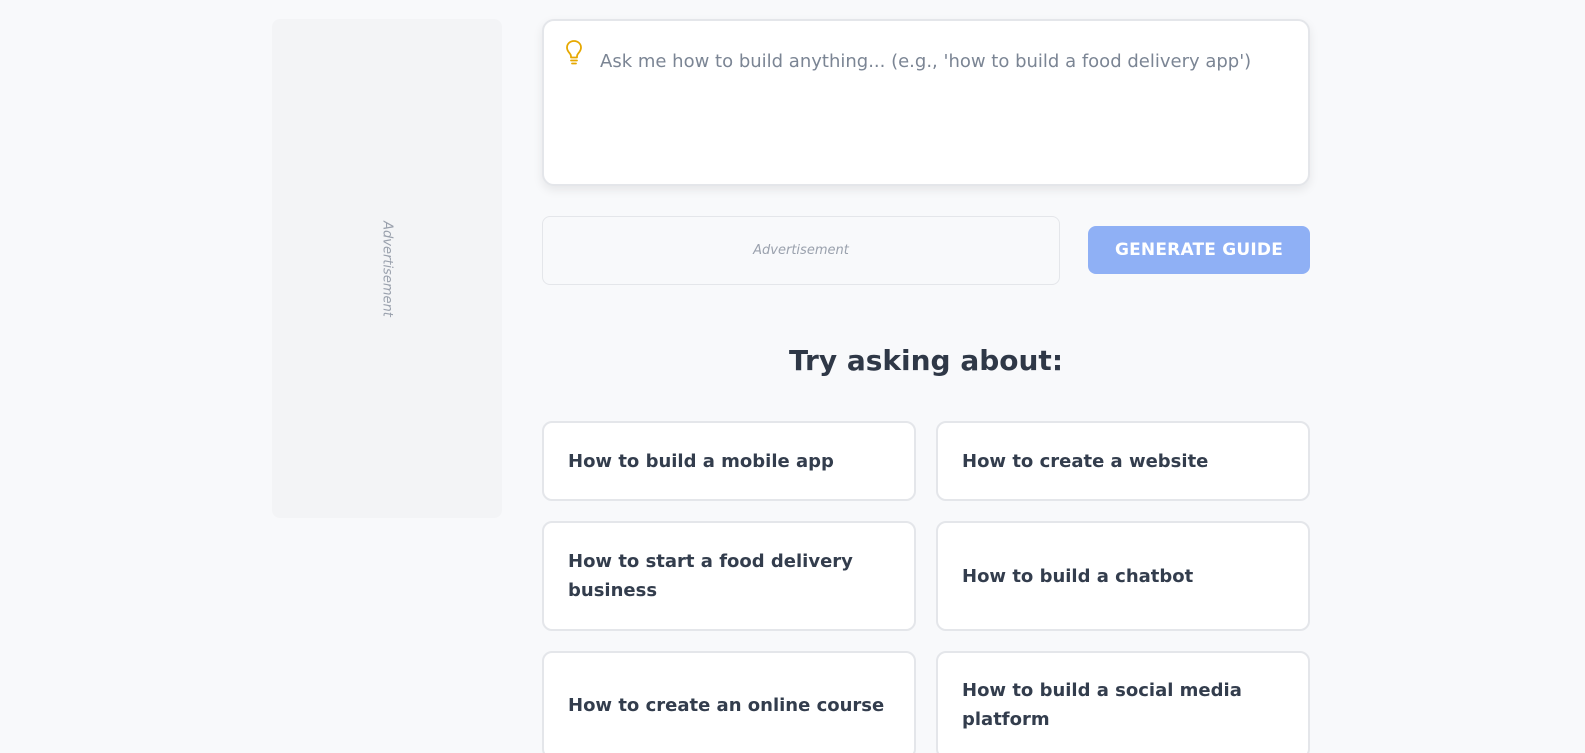 This screenshot has width=1585, height=753. What do you see at coordinates (726, 705) in the screenshot?
I see `suggestion-label: How to create an online course` at bounding box center [726, 705].